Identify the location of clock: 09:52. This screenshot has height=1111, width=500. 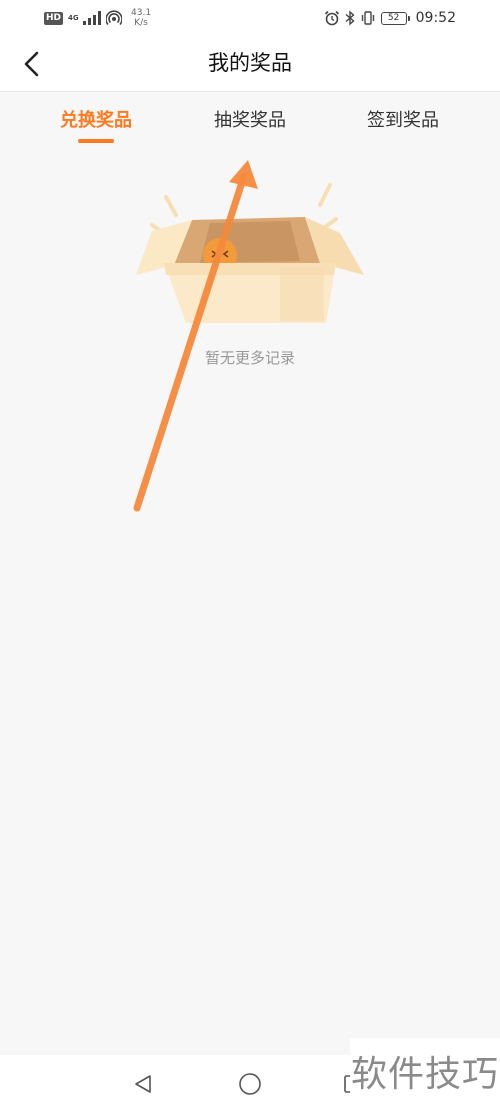
(435, 18).